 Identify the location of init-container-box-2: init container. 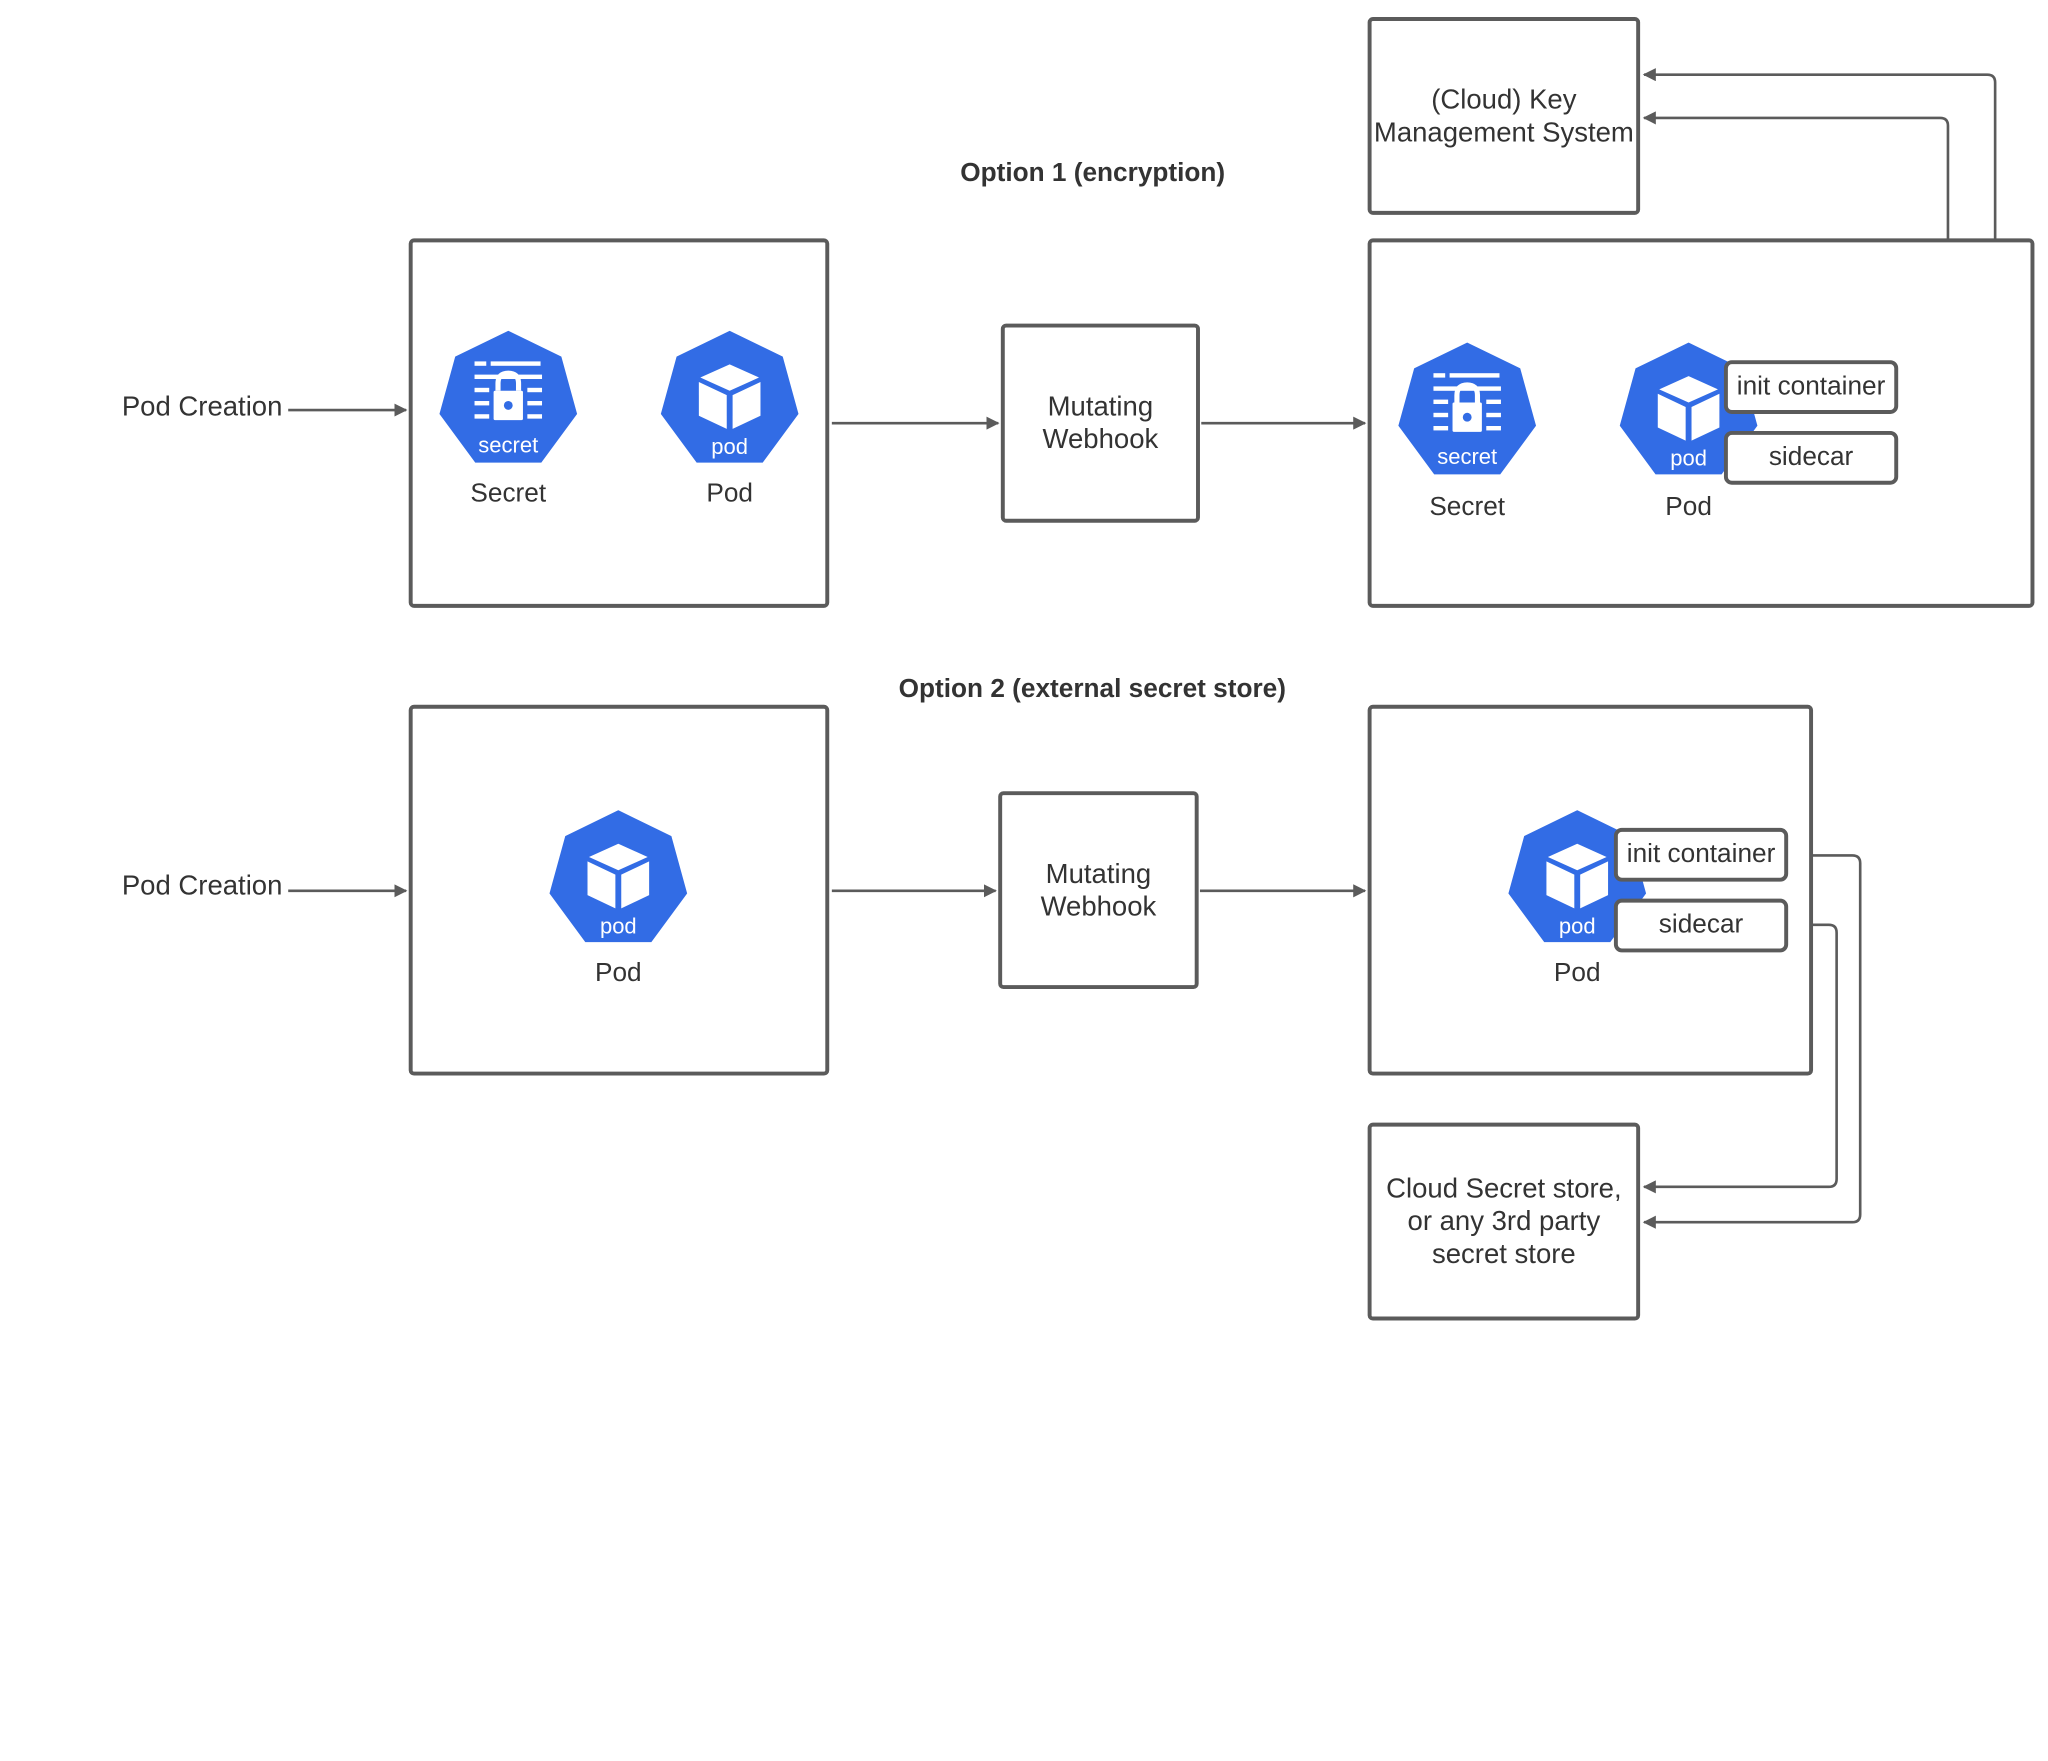
(1701, 854).